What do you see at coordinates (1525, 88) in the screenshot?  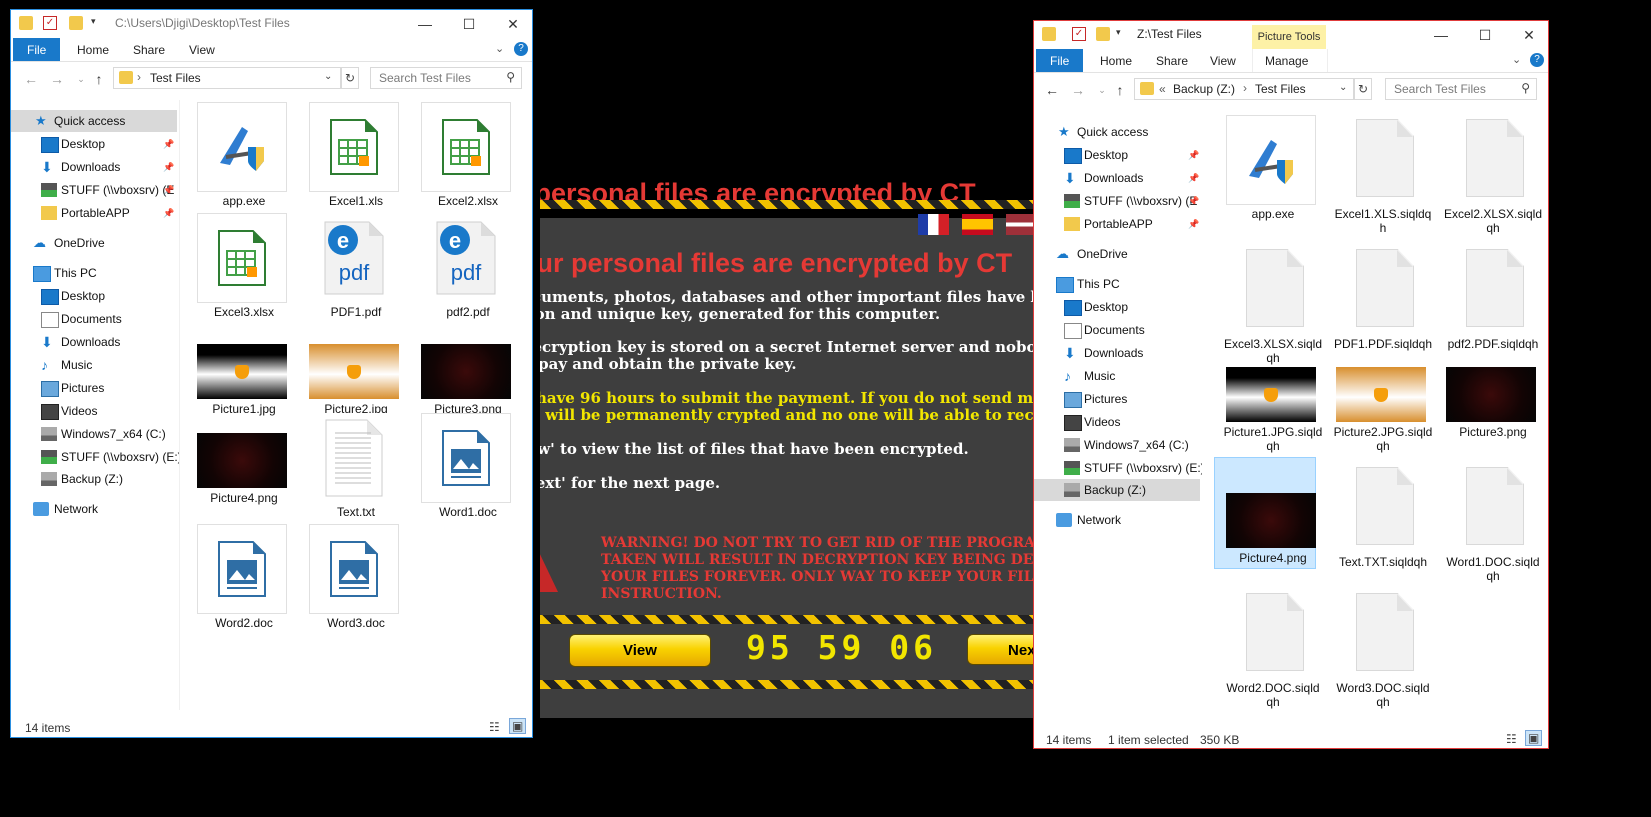 I see `search-icon: ⚲` at bounding box center [1525, 88].